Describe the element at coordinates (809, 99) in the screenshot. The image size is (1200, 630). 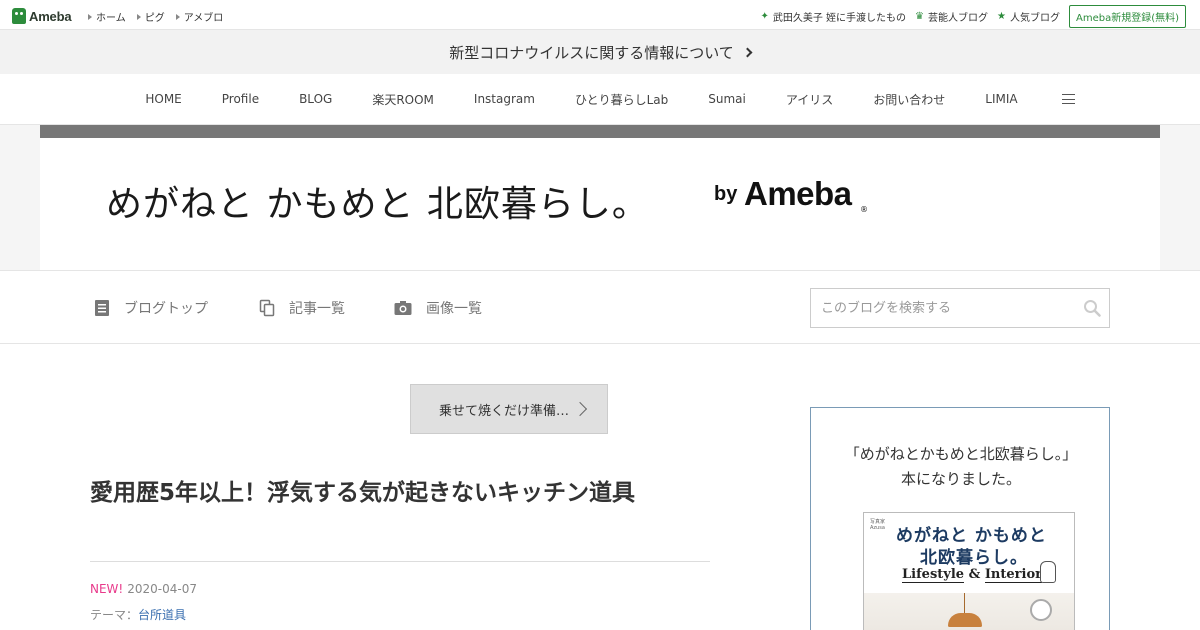
I see `nav-iris: アイリス` at that location.